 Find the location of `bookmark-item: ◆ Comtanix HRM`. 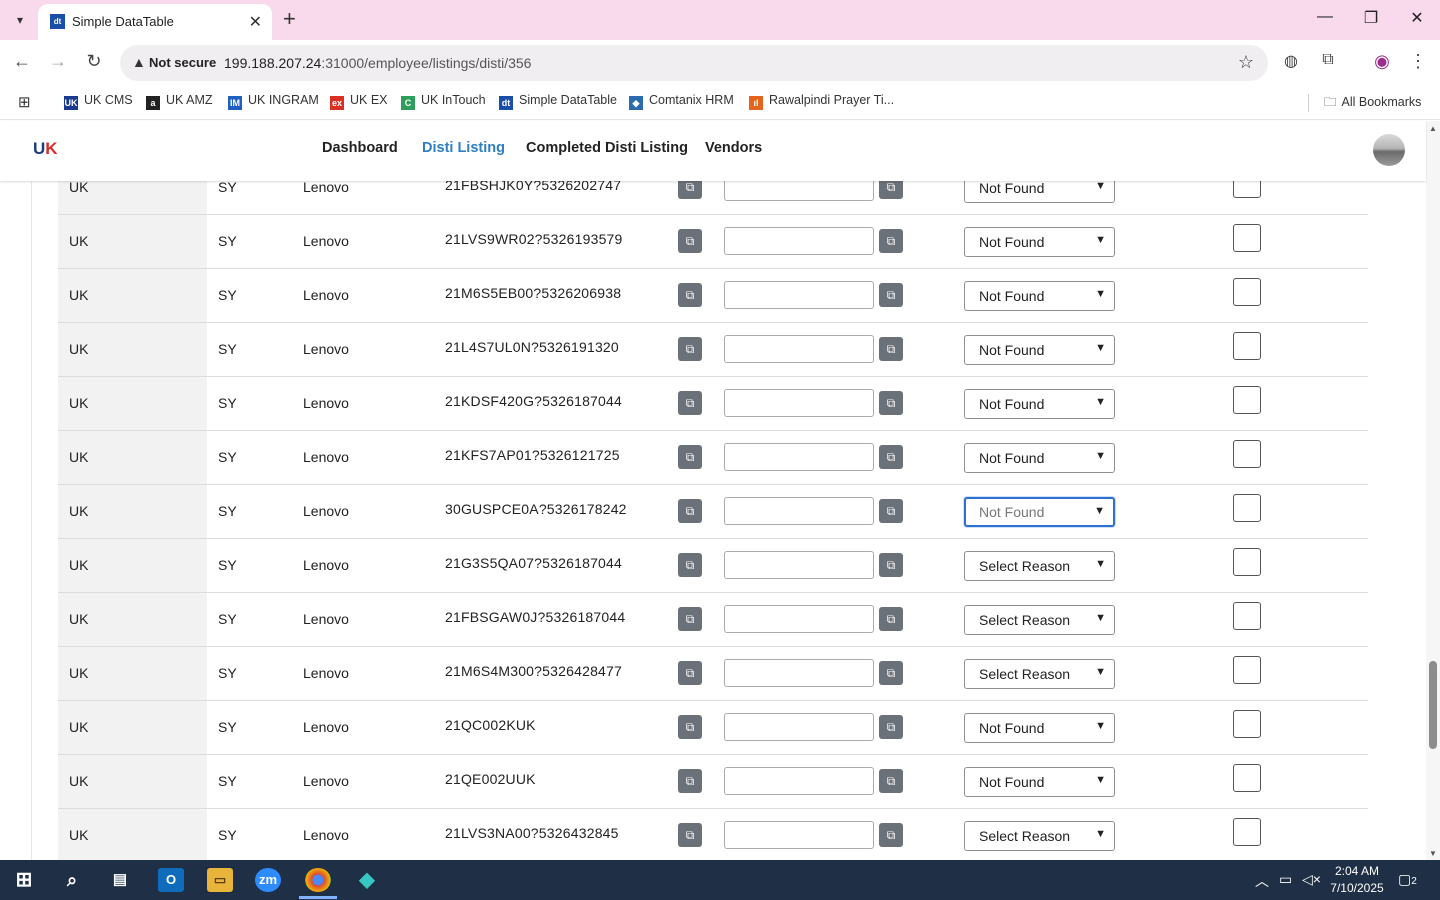

bookmark-item: ◆ Comtanix HRM is located at coordinates (681, 101).